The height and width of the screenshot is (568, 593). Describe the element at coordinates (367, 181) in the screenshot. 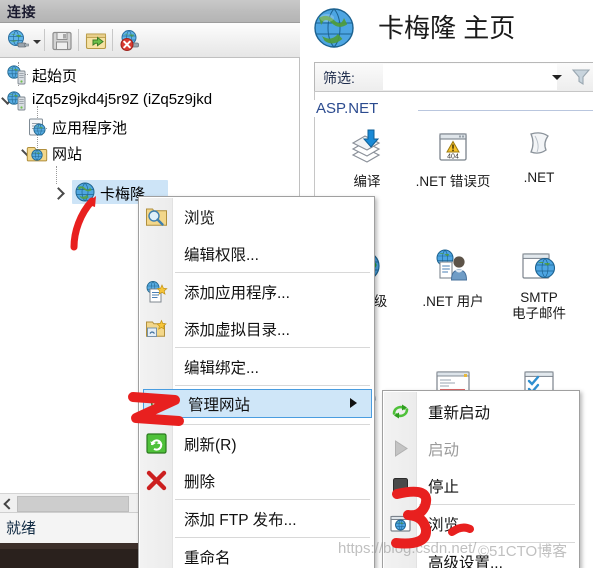

I see `feature-label: 编译` at that location.